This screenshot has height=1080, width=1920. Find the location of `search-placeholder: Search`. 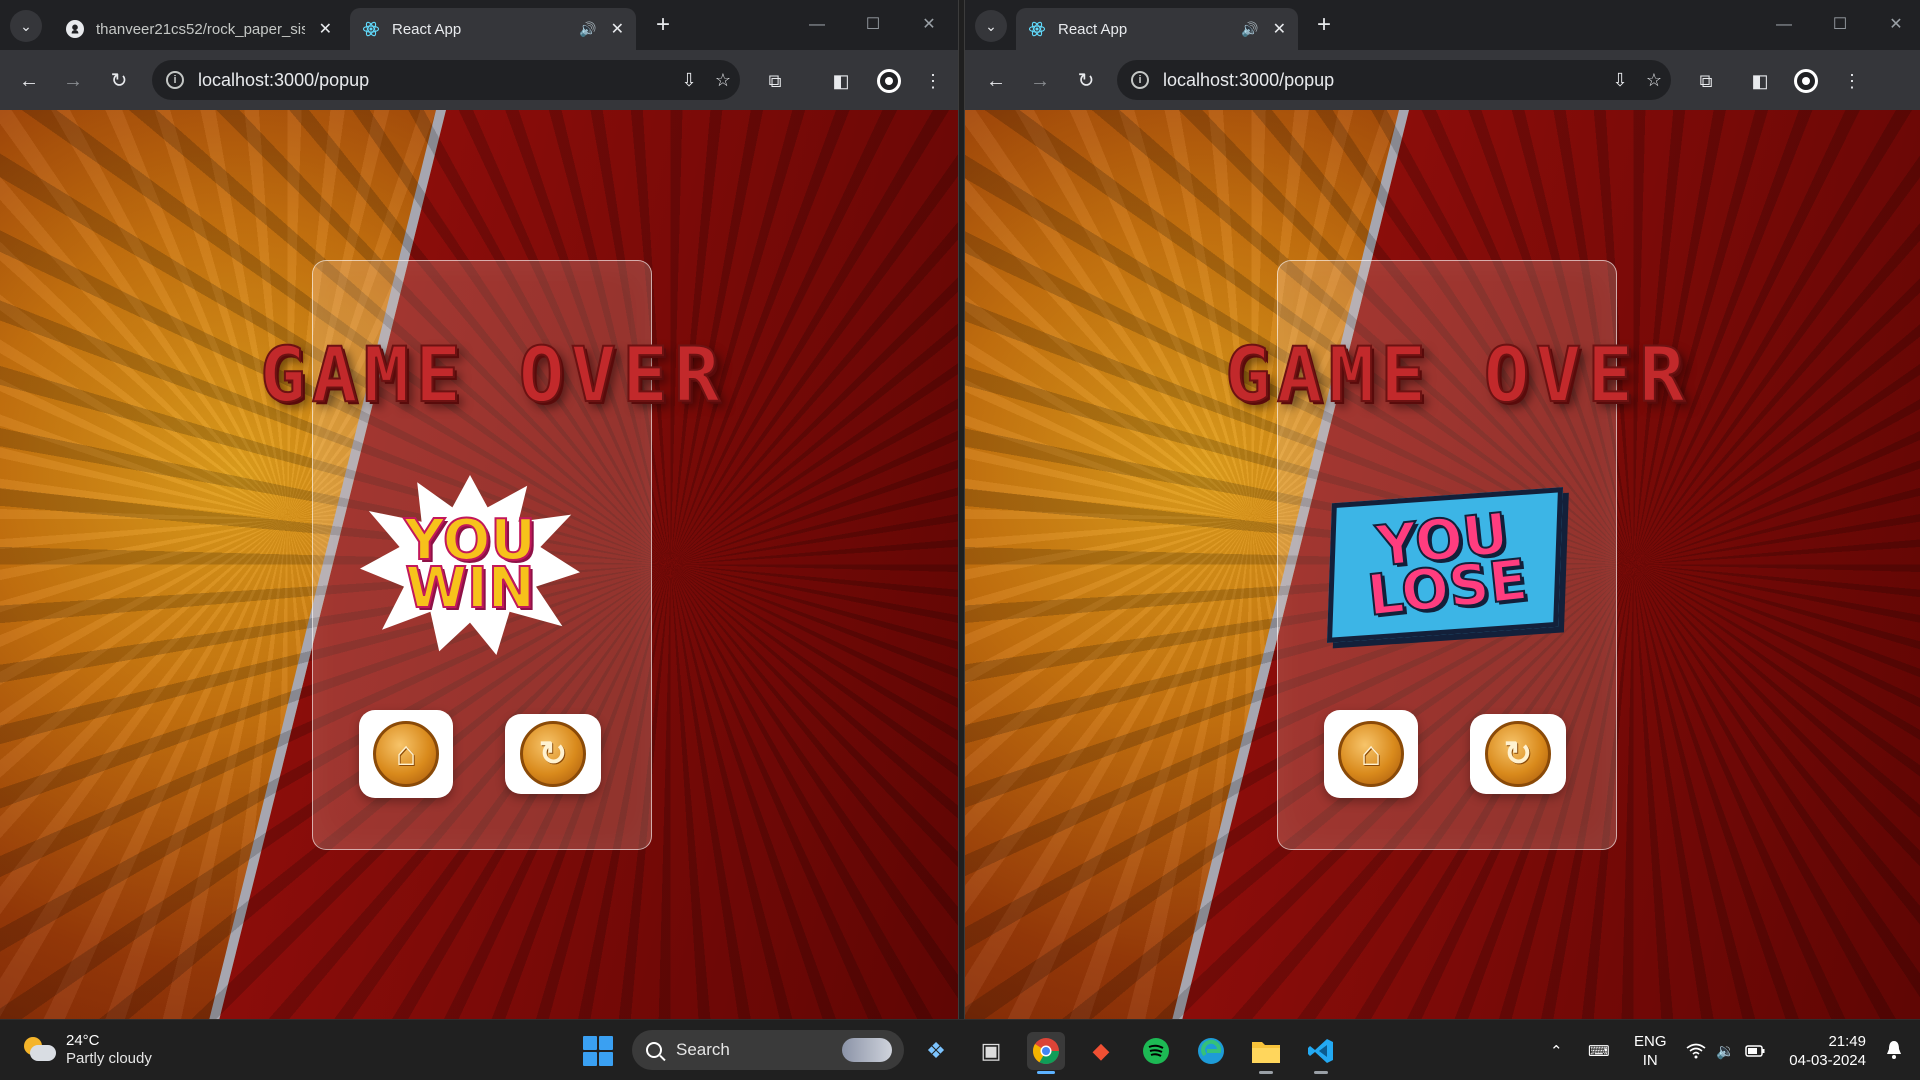

search-placeholder: Search is located at coordinates (703, 1049).